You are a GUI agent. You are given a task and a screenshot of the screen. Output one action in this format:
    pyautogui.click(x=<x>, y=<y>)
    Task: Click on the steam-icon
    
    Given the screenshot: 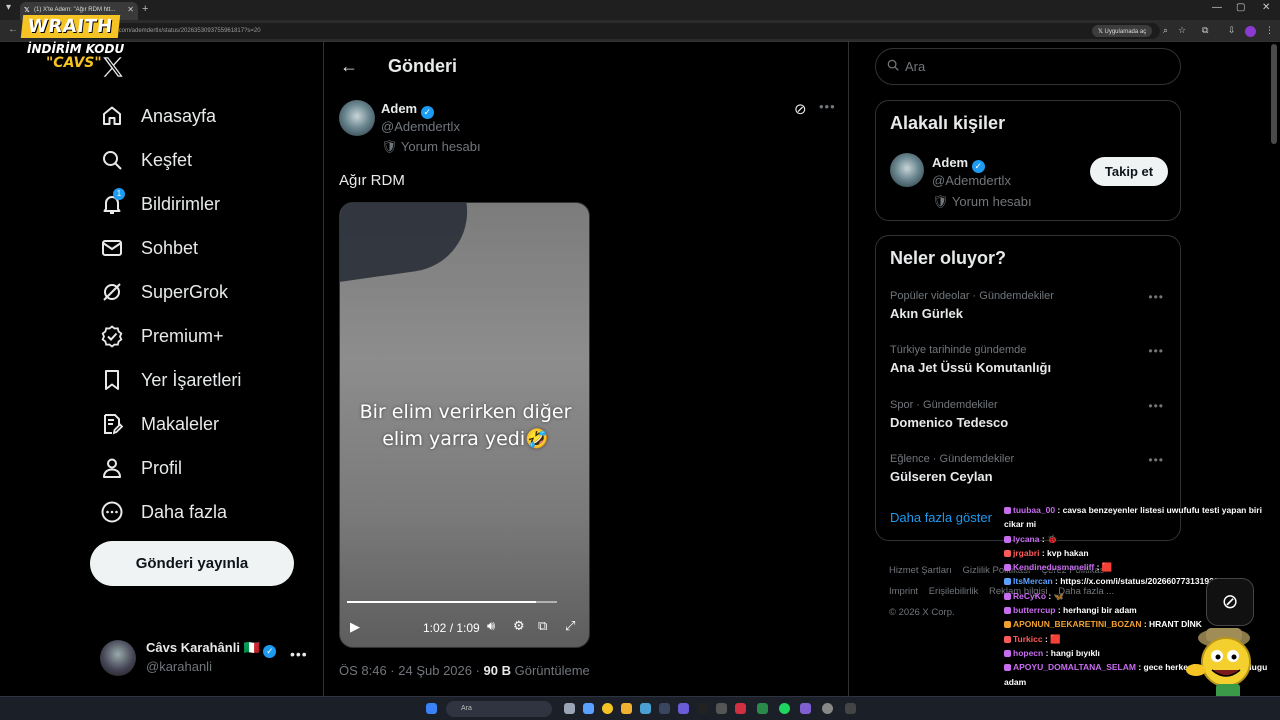 What is the action you would take?
    pyautogui.click(x=721, y=708)
    